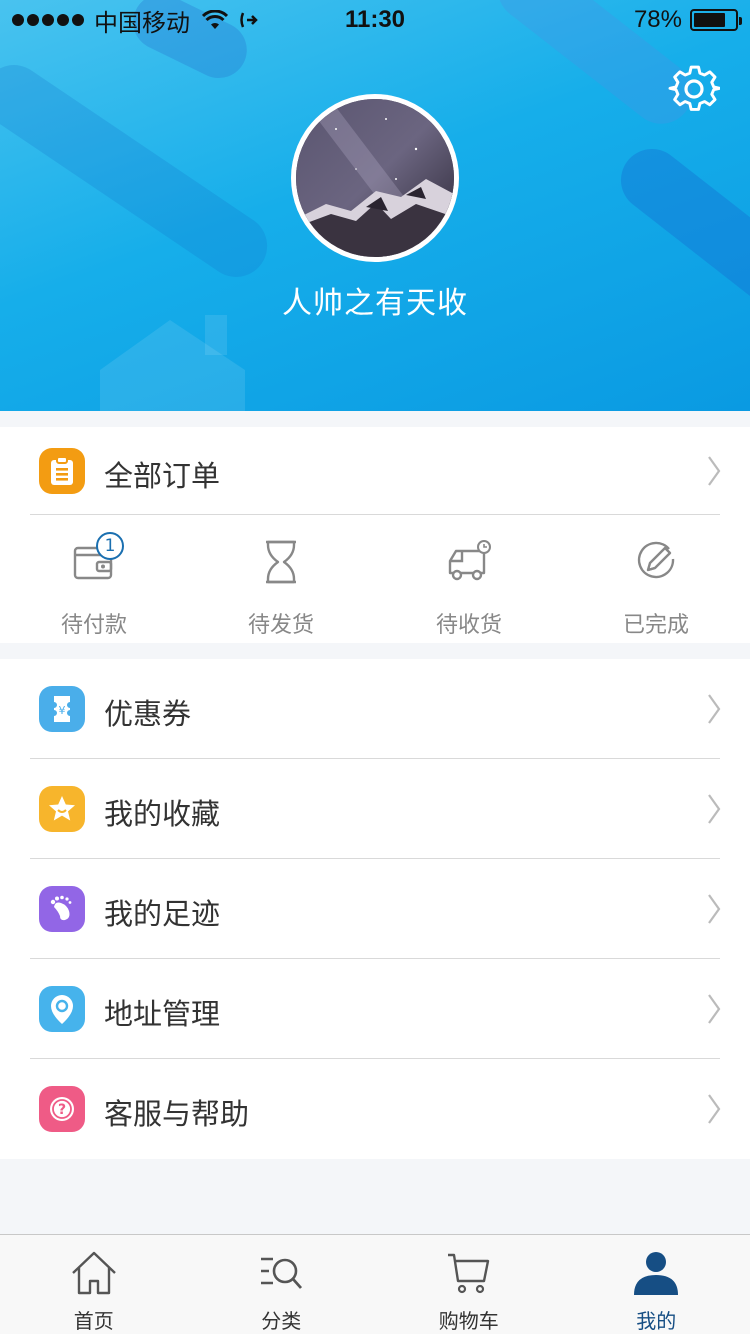 The width and height of the screenshot is (750, 1334). Describe the element at coordinates (280, 625) in the screenshot. I see `status-label: 待发货` at that location.